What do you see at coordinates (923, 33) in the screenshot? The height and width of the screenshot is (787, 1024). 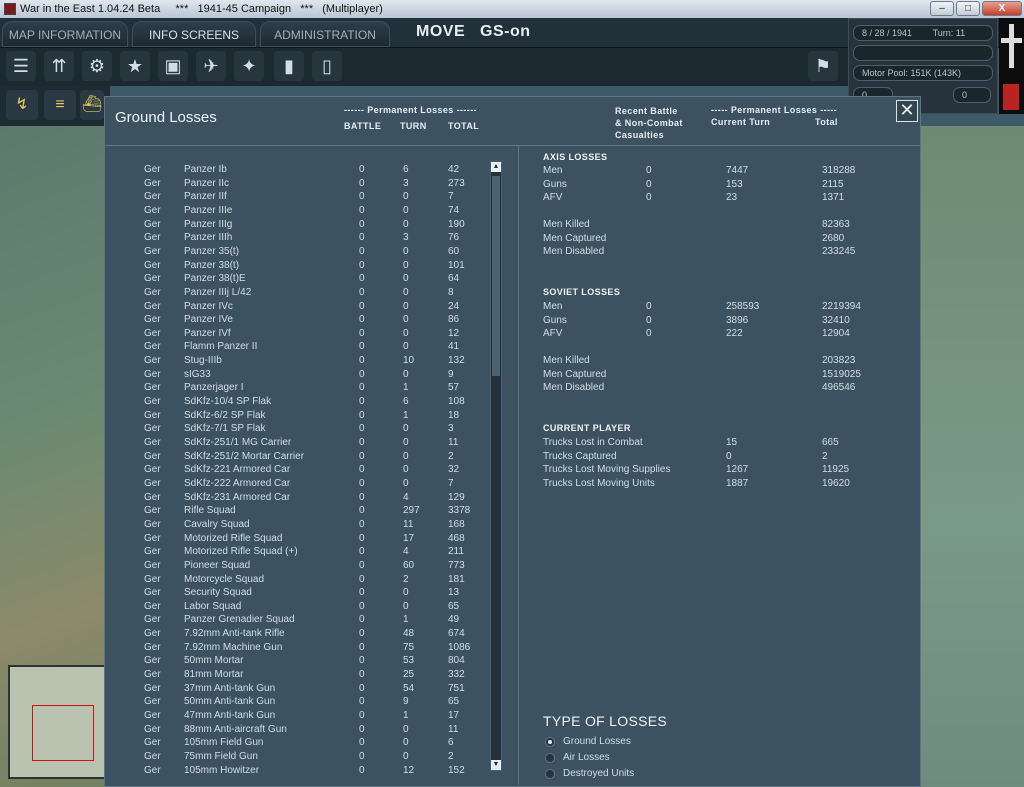 I see `date-turn-box: 8 / 28 / 1941 Turn: 11` at bounding box center [923, 33].